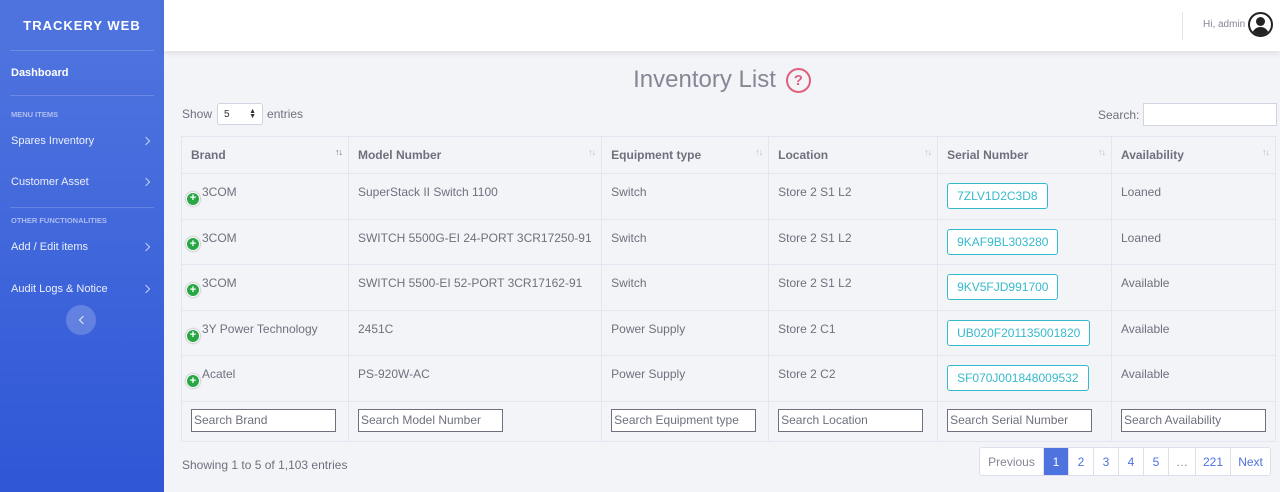 The width and height of the screenshot is (1280, 492). What do you see at coordinates (1212, 461) in the screenshot?
I see `pagination-page-221: 221` at bounding box center [1212, 461].